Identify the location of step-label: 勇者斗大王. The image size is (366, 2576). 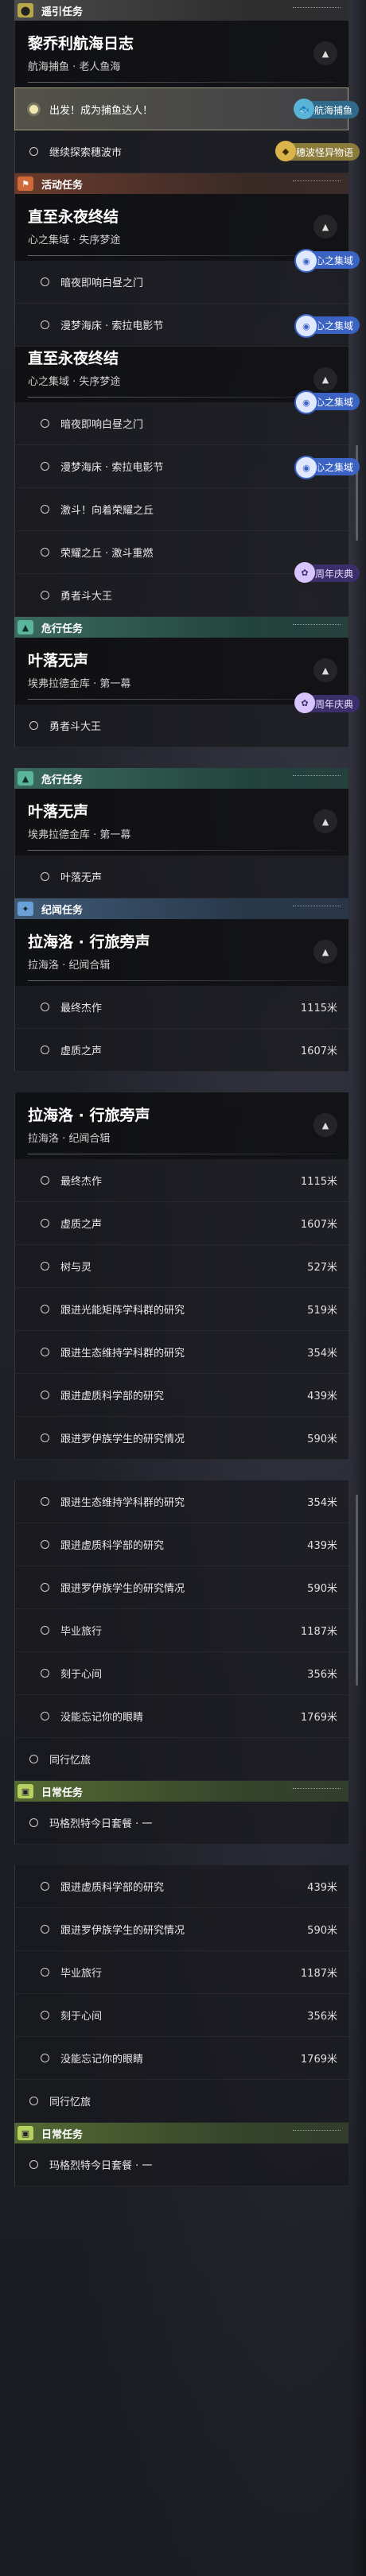
(75, 727).